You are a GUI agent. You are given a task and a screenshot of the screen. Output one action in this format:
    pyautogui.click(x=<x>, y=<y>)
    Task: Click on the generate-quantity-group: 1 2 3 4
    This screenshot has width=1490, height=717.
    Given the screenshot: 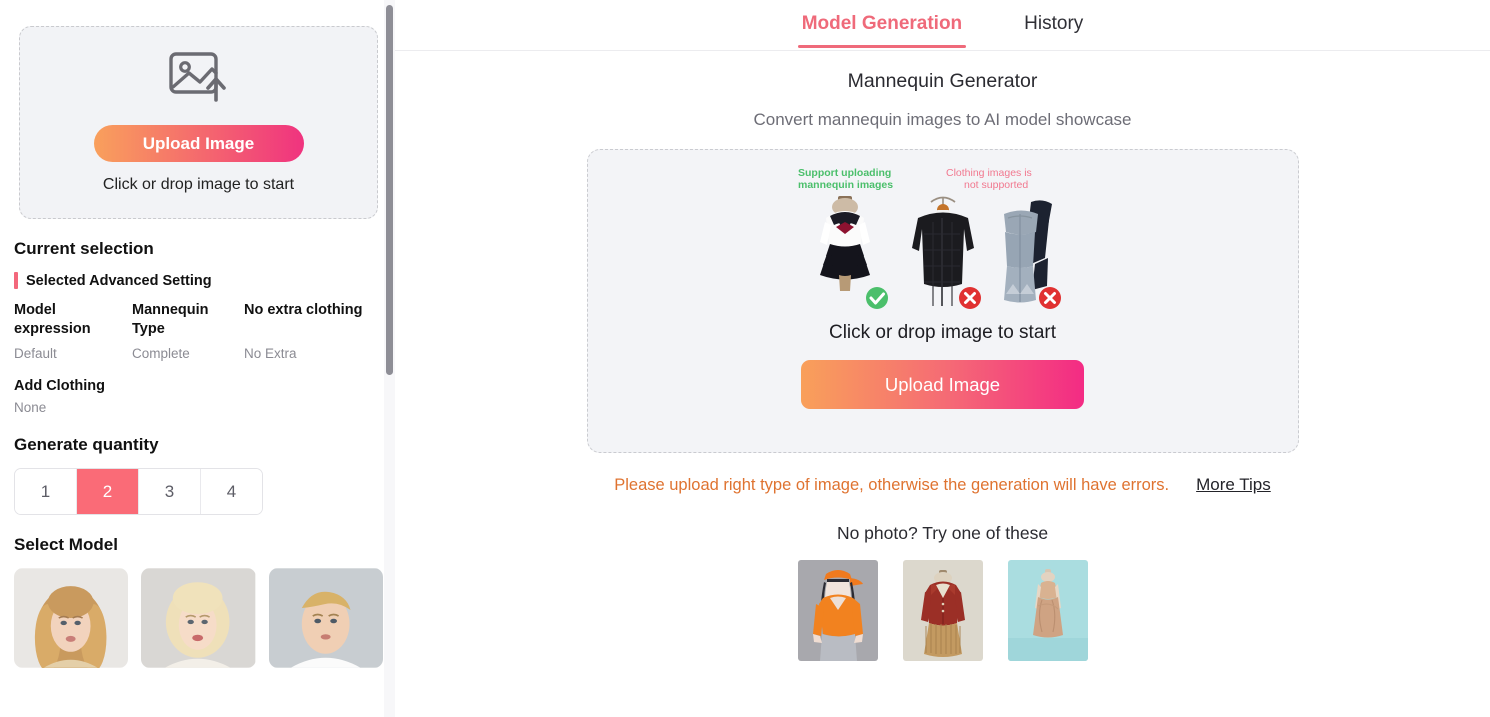 What is the action you would take?
    pyautogui.click(x=138, y=491)
    